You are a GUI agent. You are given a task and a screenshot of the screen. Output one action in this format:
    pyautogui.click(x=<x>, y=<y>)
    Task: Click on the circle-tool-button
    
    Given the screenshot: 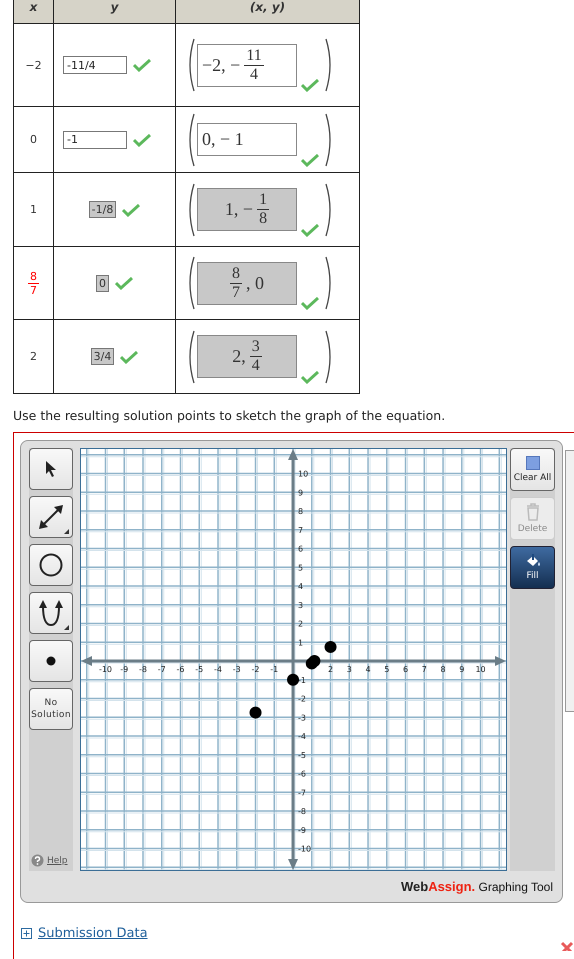 What is the action you would take?
    pyautogui.click(x=51, y=565)
    